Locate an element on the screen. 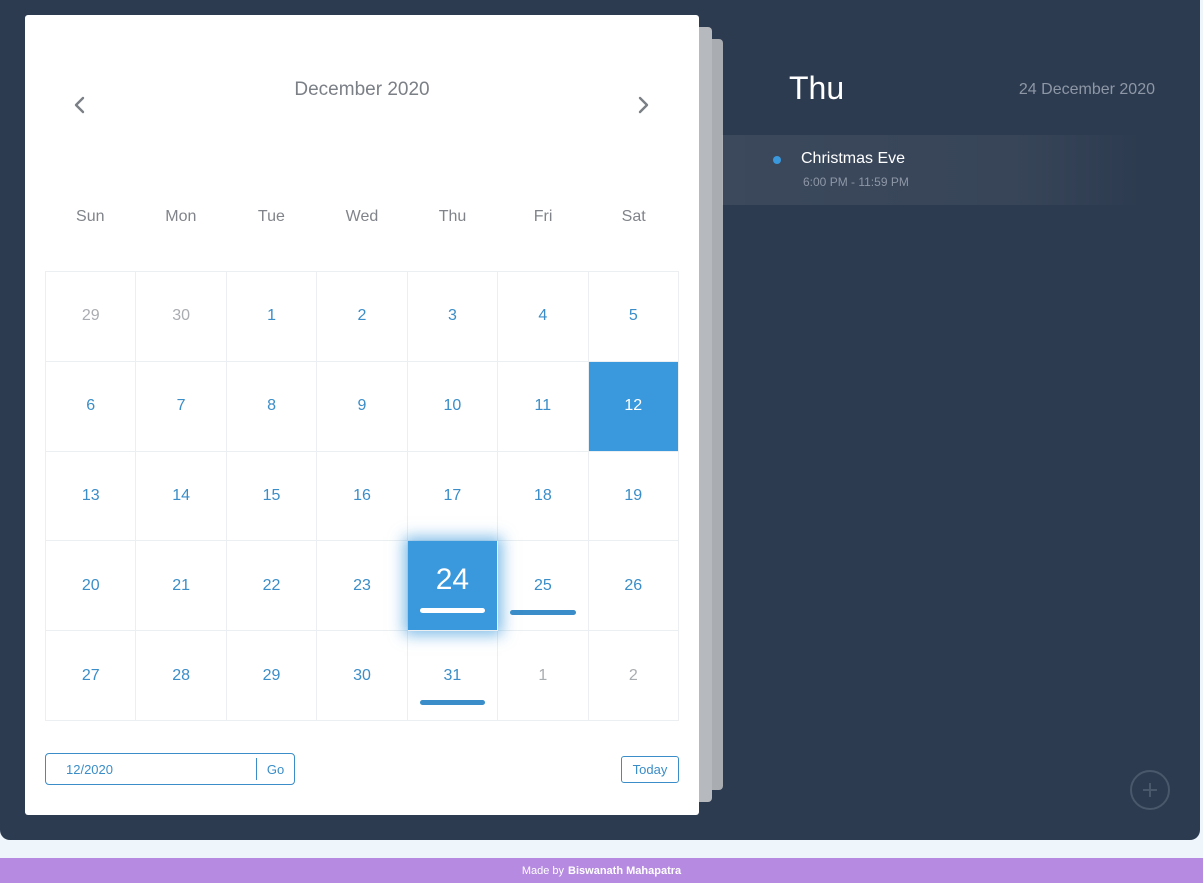 The image size is (1203, 883). day-number: 25 is located at coordinates (542, 585).